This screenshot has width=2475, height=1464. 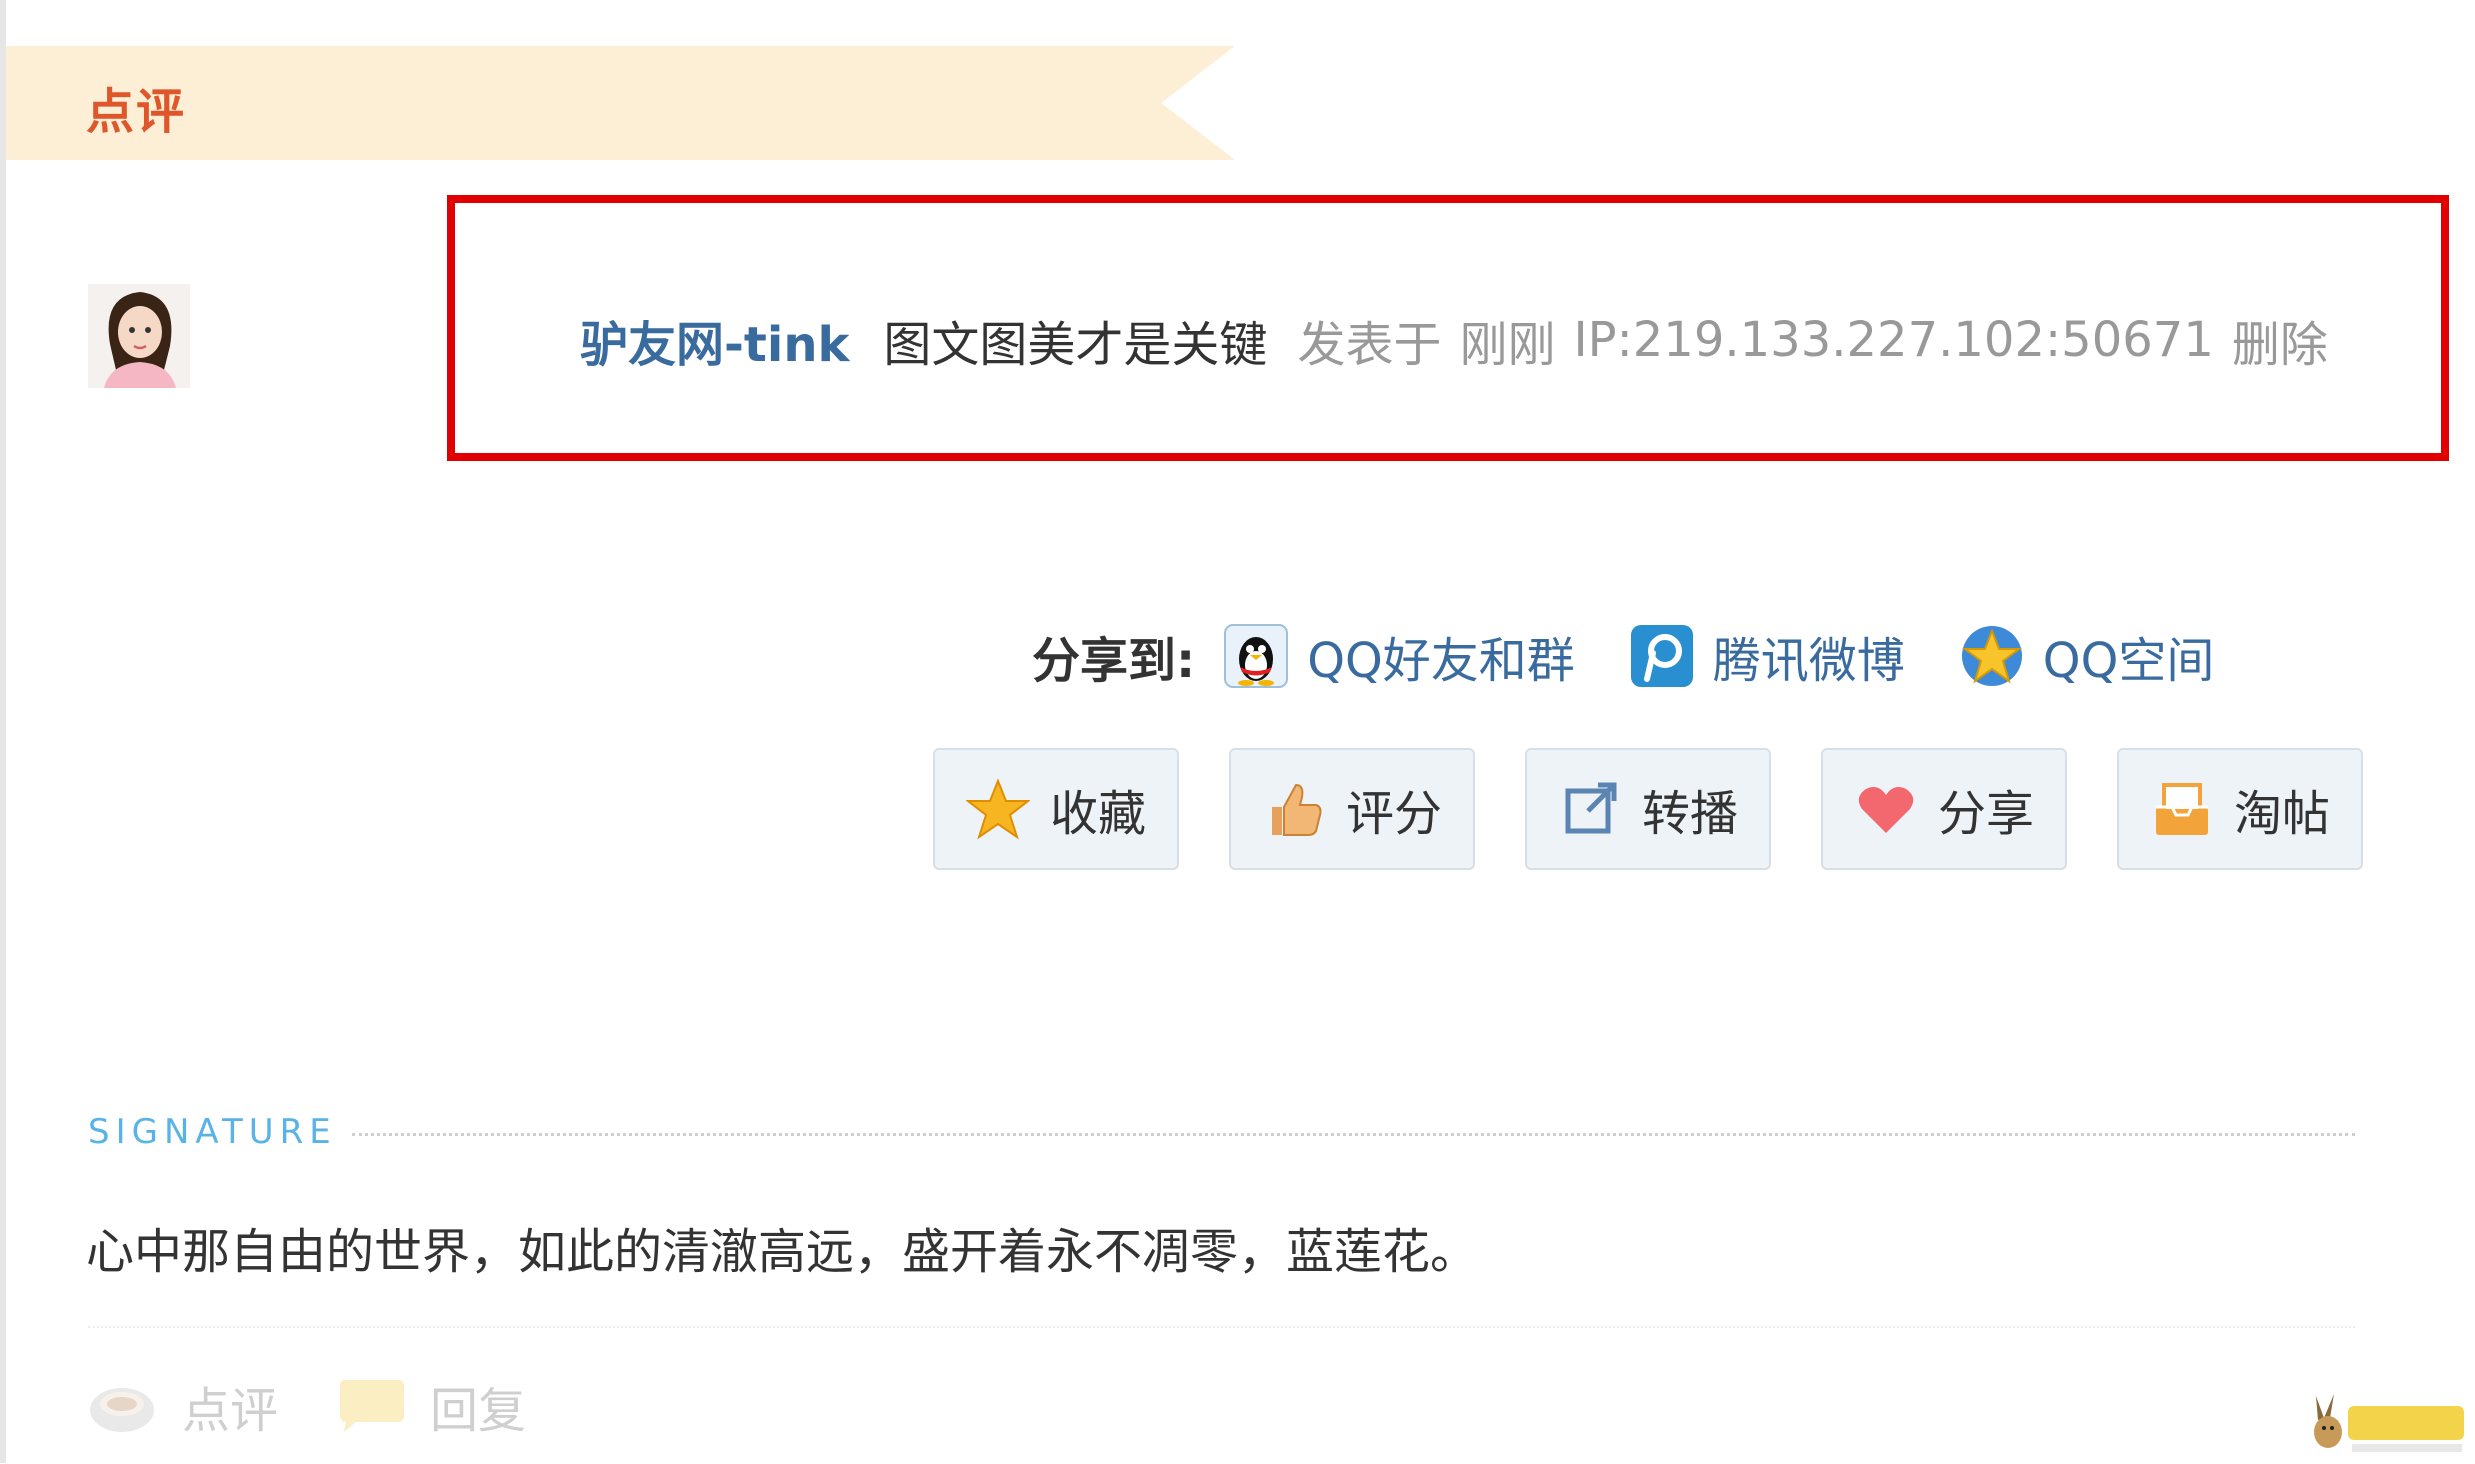 What do you see at coordinates (3, 731) in the screenshot?
I see `page-left-border` at bounding box center [3, 731].